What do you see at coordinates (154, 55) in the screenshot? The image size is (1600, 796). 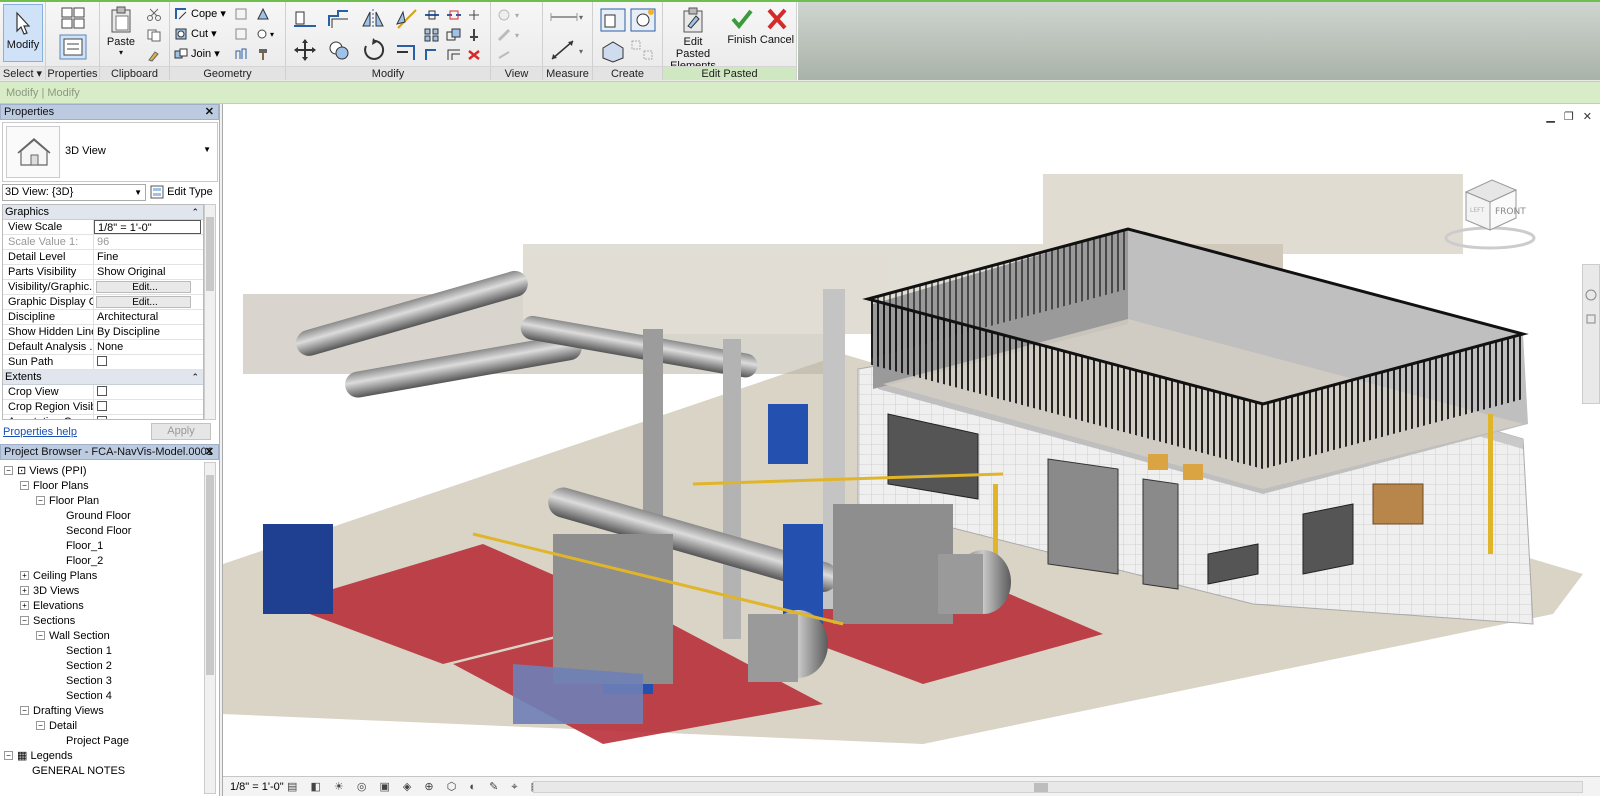 I see `match-type-brush-icon` at bounding box center [154, 55].